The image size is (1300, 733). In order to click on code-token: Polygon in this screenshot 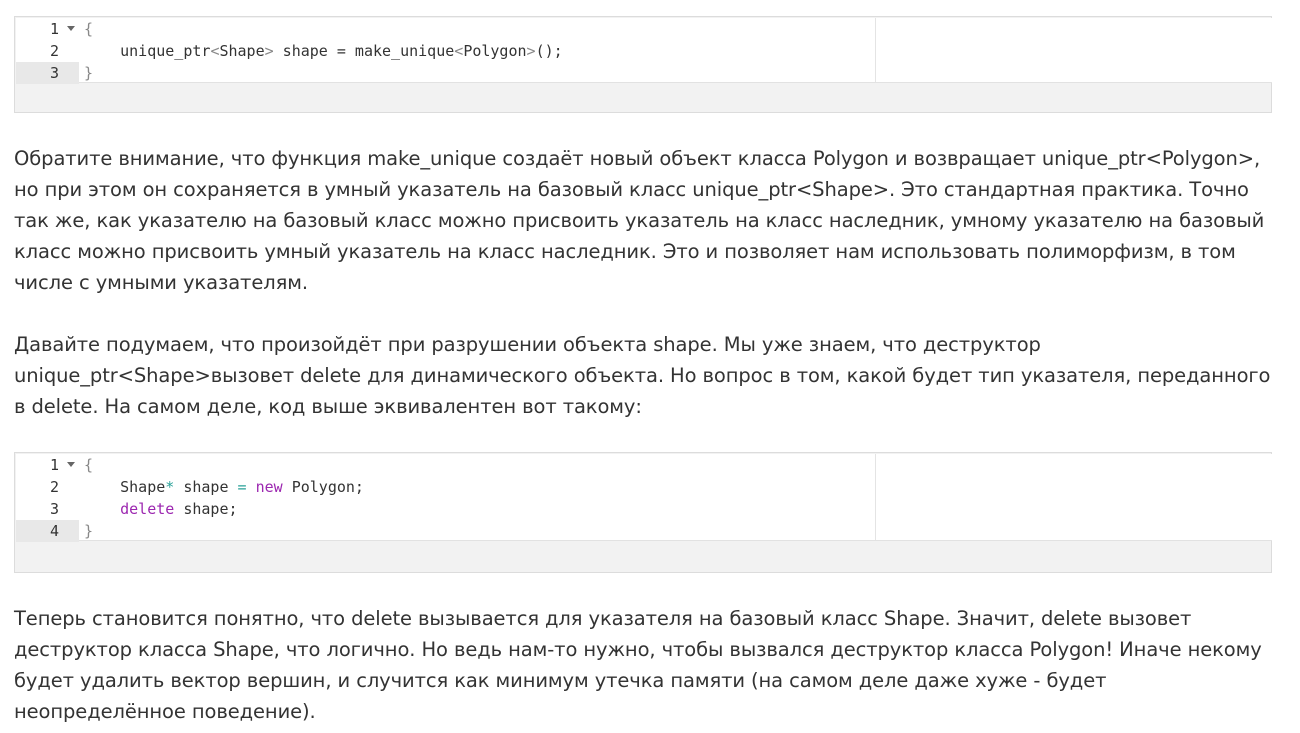, I will do `click(495, 51)`.